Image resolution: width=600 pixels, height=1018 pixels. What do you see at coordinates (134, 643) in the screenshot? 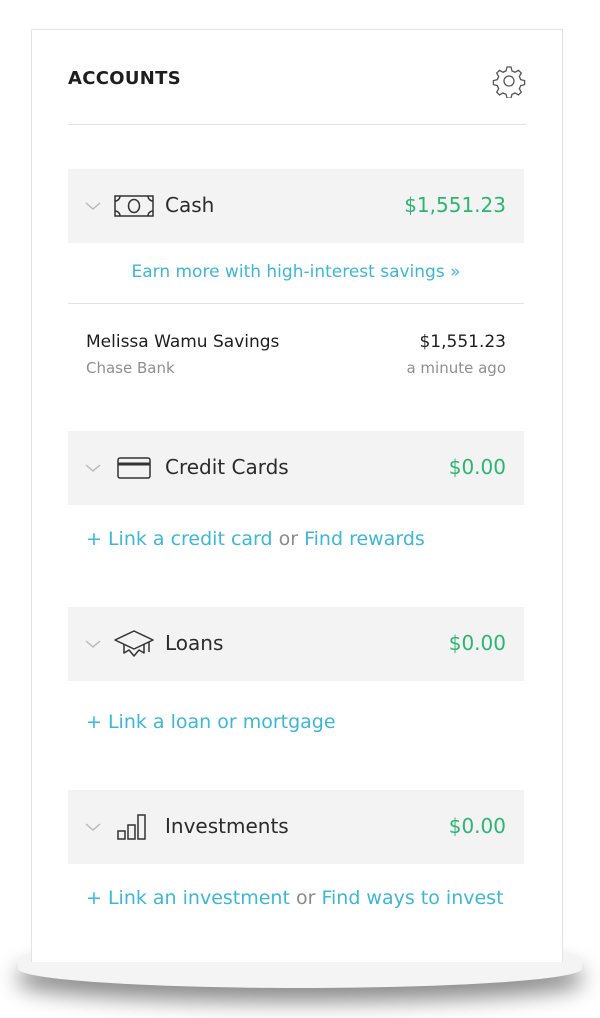
I see `graduation-cap-icon` at bounding box center [134, 643].